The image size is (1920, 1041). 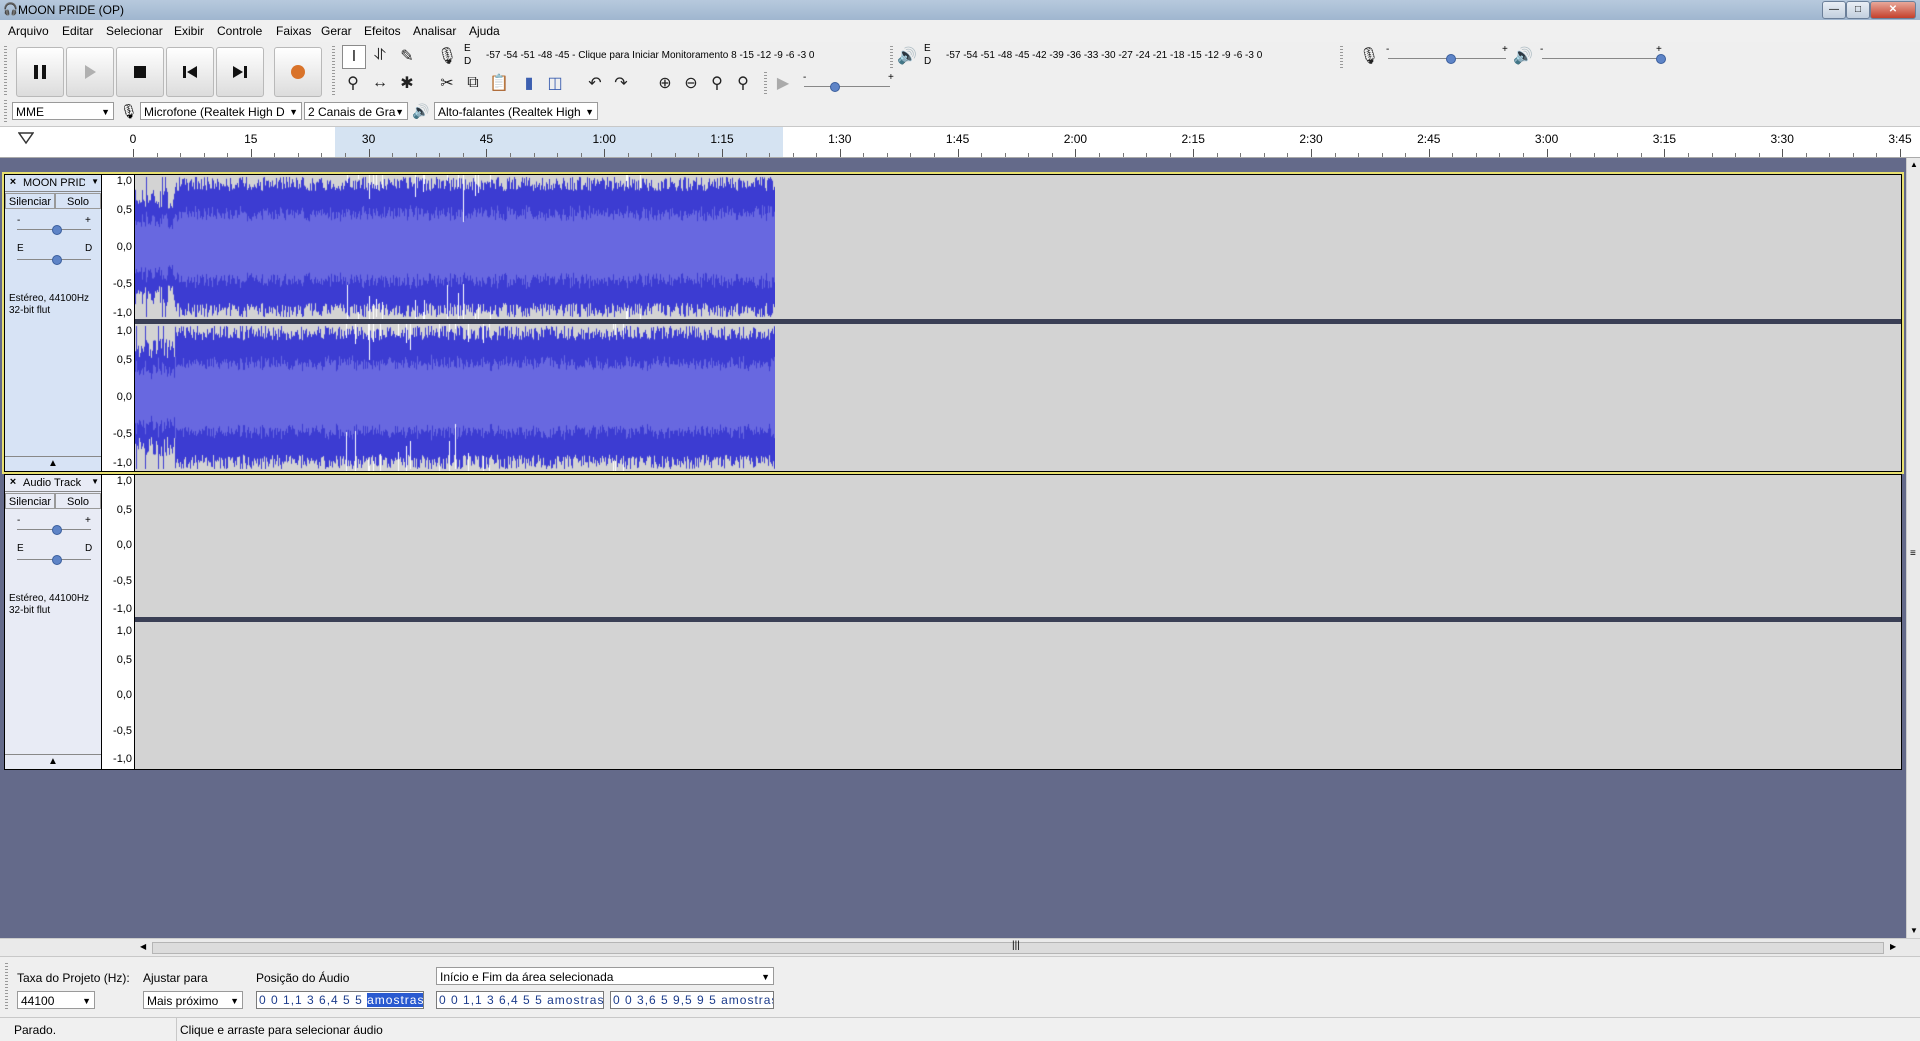 What do you see at coordinates (353, 83) in the screenshot?
I see `zoom-tool: ⚲` at bounding box center [353, 83].